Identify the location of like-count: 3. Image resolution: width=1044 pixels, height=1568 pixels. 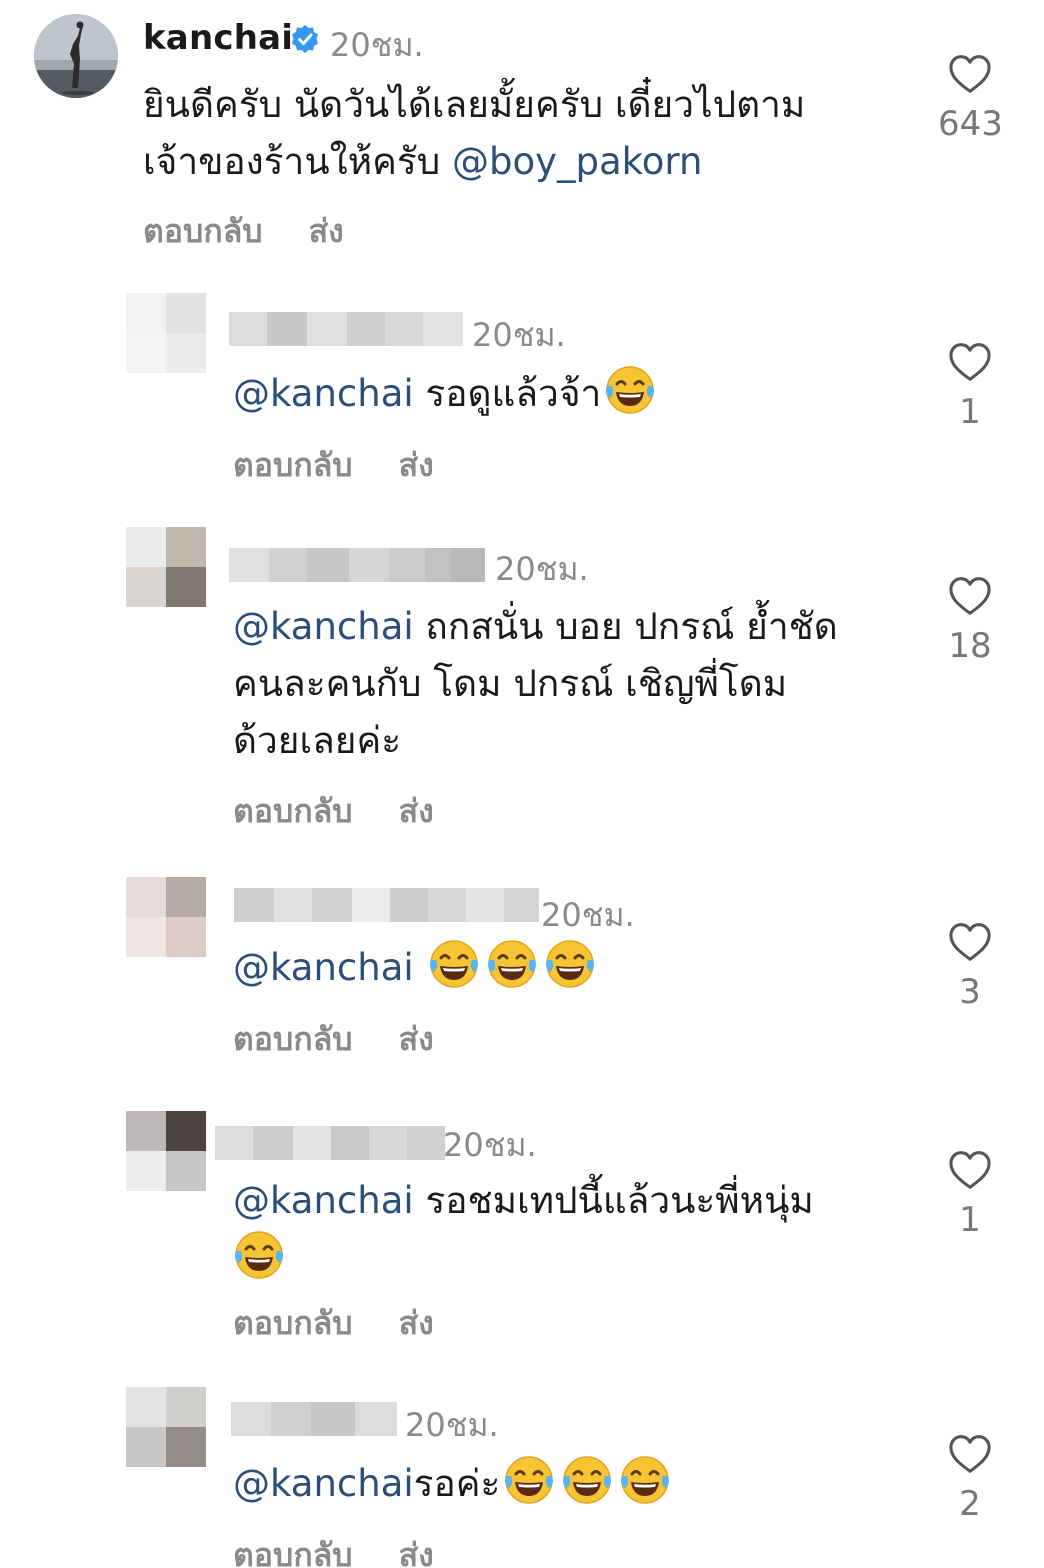
(970, 992).